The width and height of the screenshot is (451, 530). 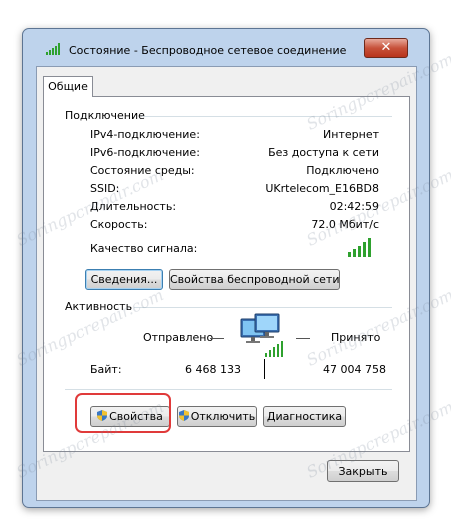 I want to click on signal-quality-label: Качество сигнала:, so click(x=144, y=248).